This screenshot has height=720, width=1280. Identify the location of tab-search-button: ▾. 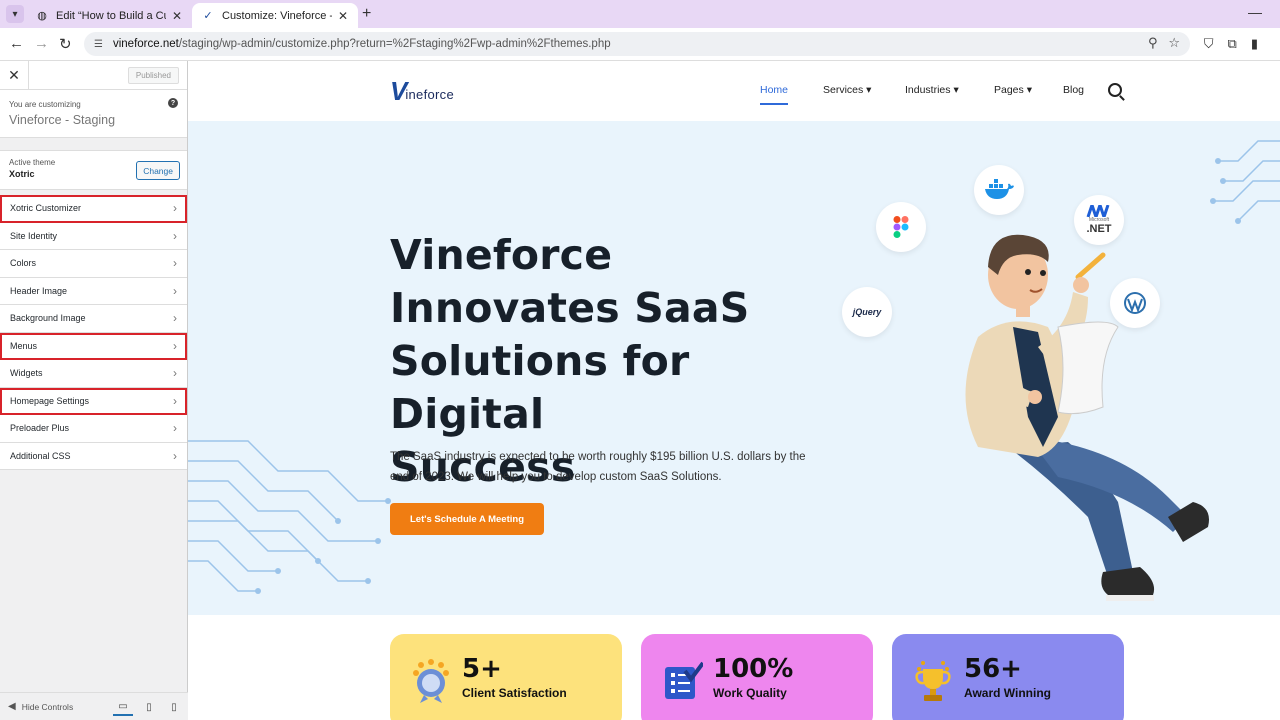
(15, 14).